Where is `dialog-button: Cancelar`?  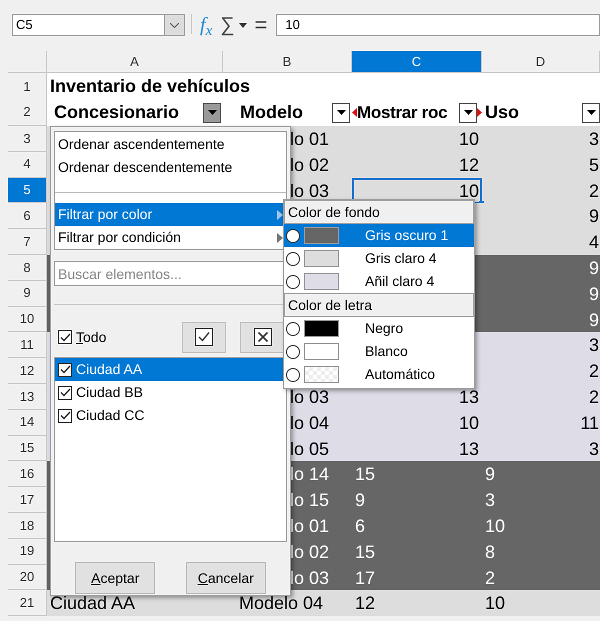 dialog-button: Cancelar is located at coordinates (226, 578).